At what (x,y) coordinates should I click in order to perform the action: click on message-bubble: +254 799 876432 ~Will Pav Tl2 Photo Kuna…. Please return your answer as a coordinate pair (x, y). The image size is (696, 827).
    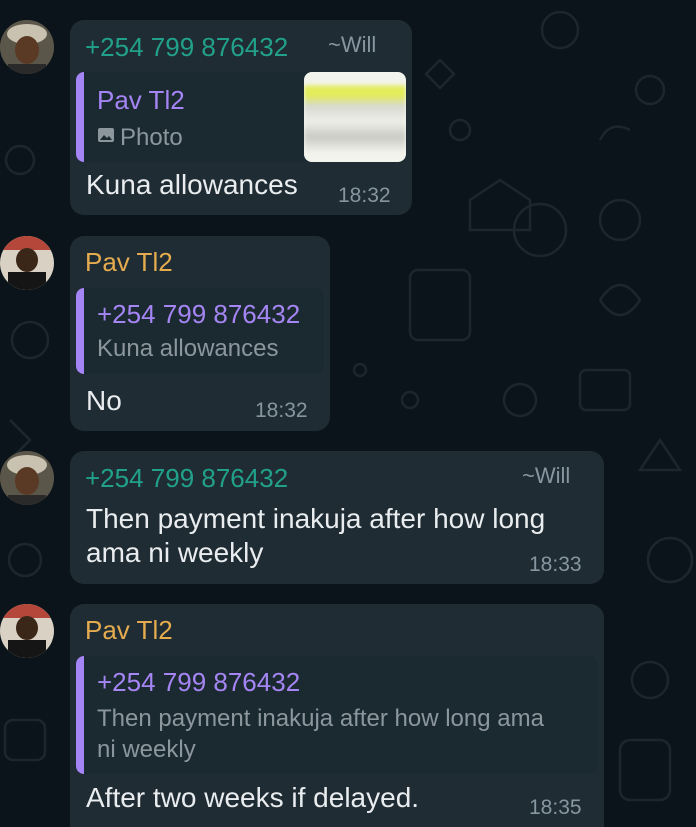
    Looking at the image, I should click on (241, 117).